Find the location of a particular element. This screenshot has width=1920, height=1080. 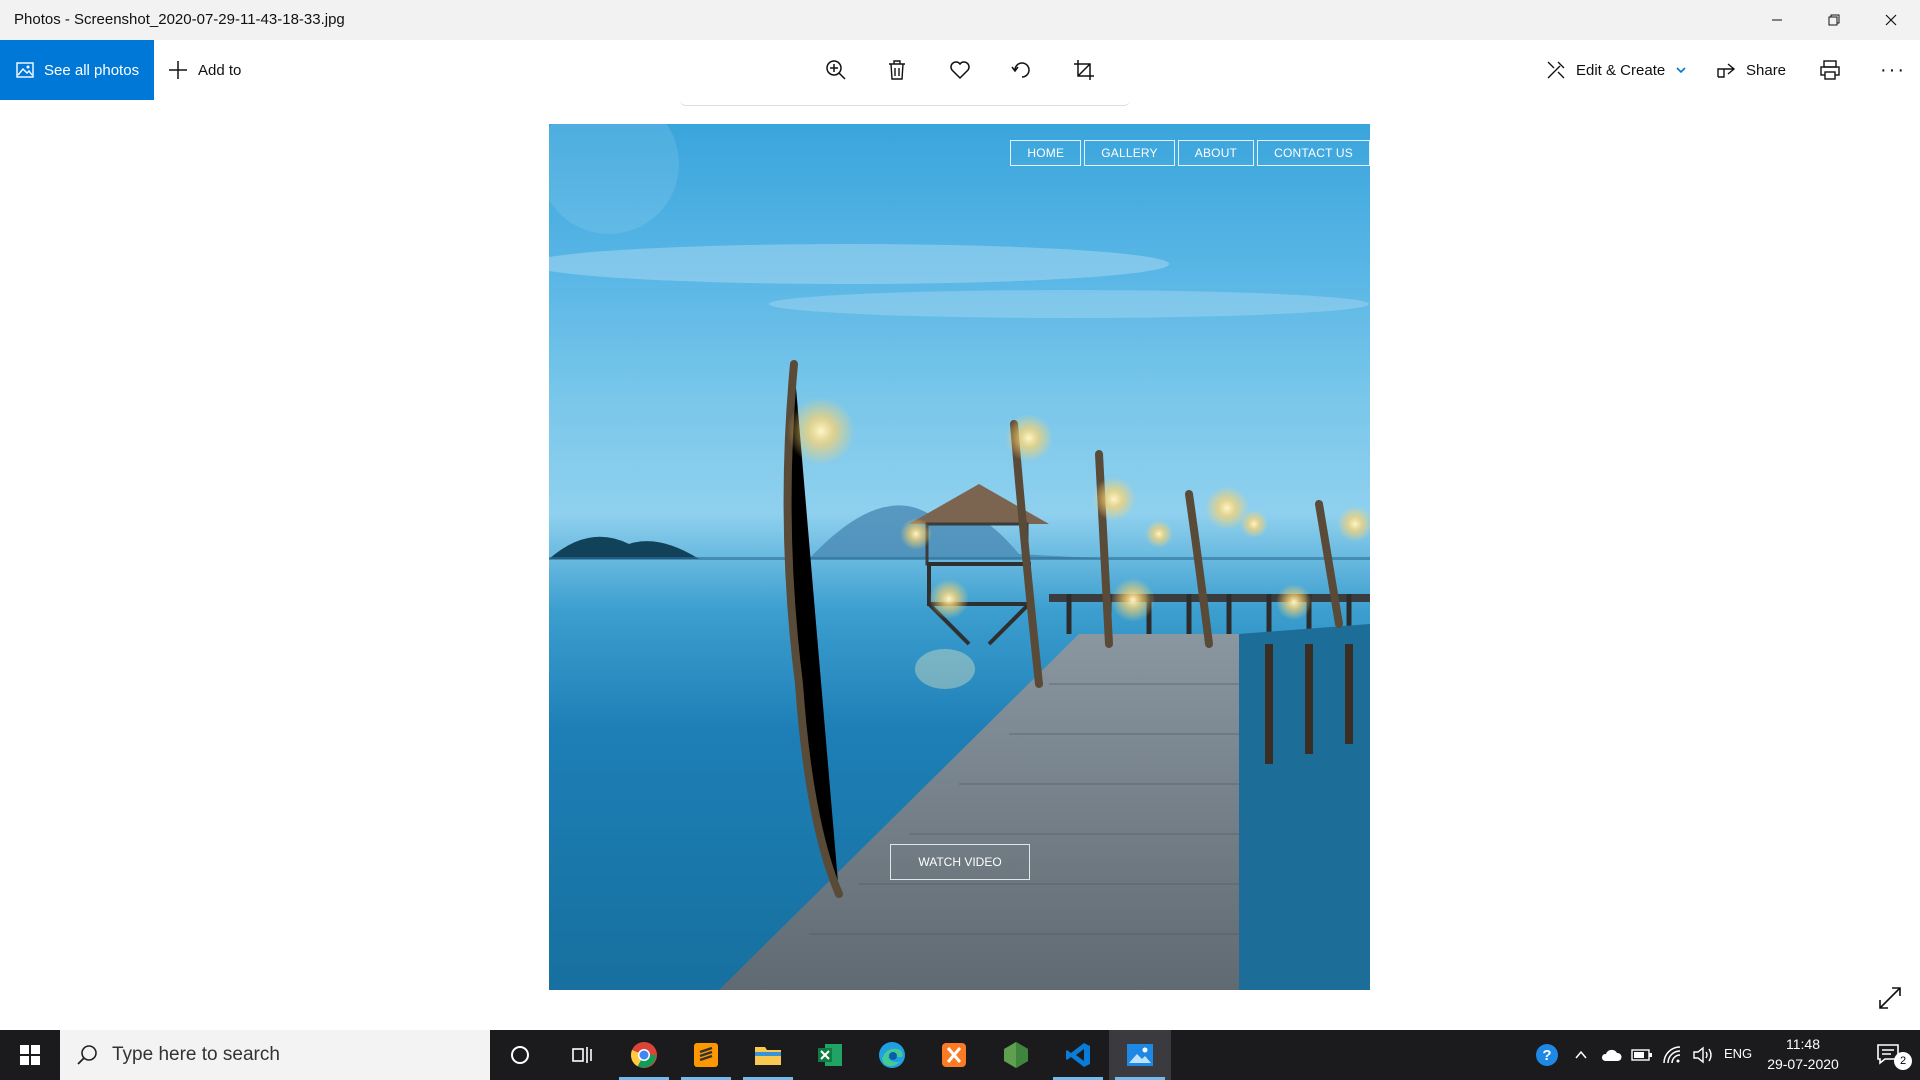

excel-icon is located at coordinates (830, 1055).